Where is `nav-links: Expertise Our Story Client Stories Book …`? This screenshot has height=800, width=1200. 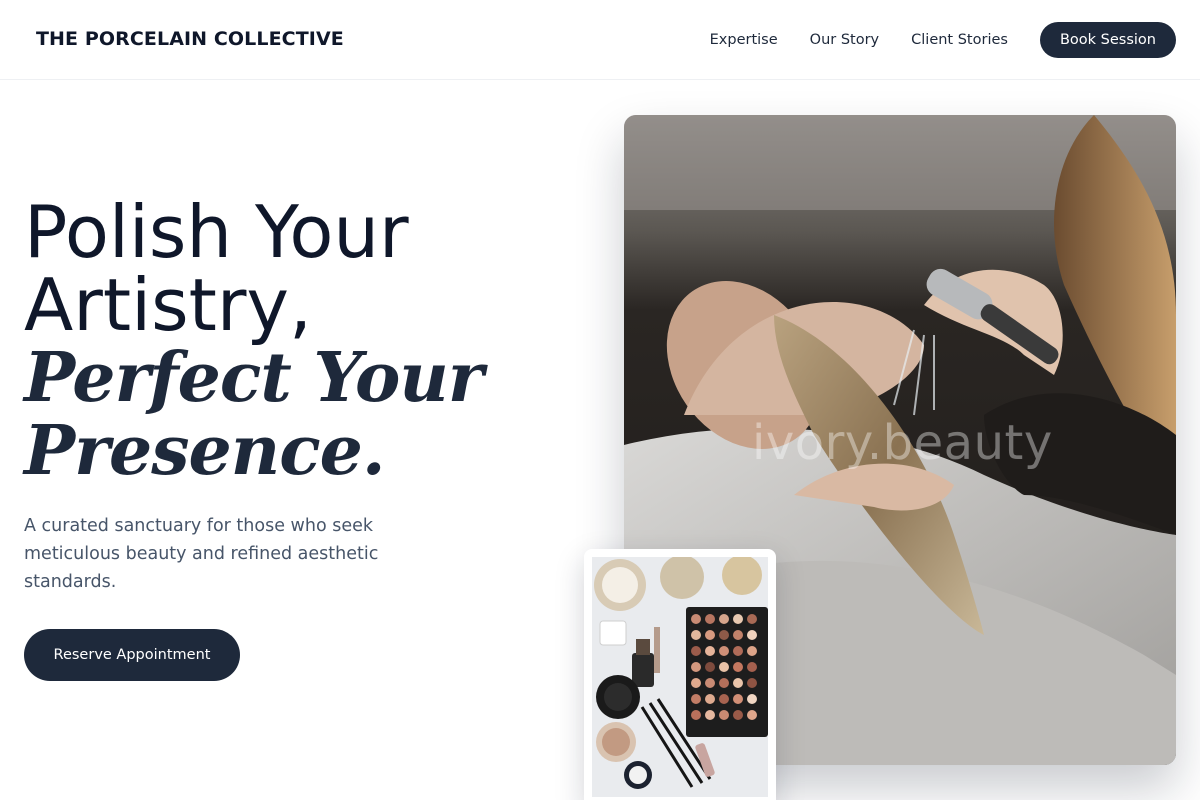
nav-links: Expertise Our Story Client Stories Book … is located at coordinates (943, 40).